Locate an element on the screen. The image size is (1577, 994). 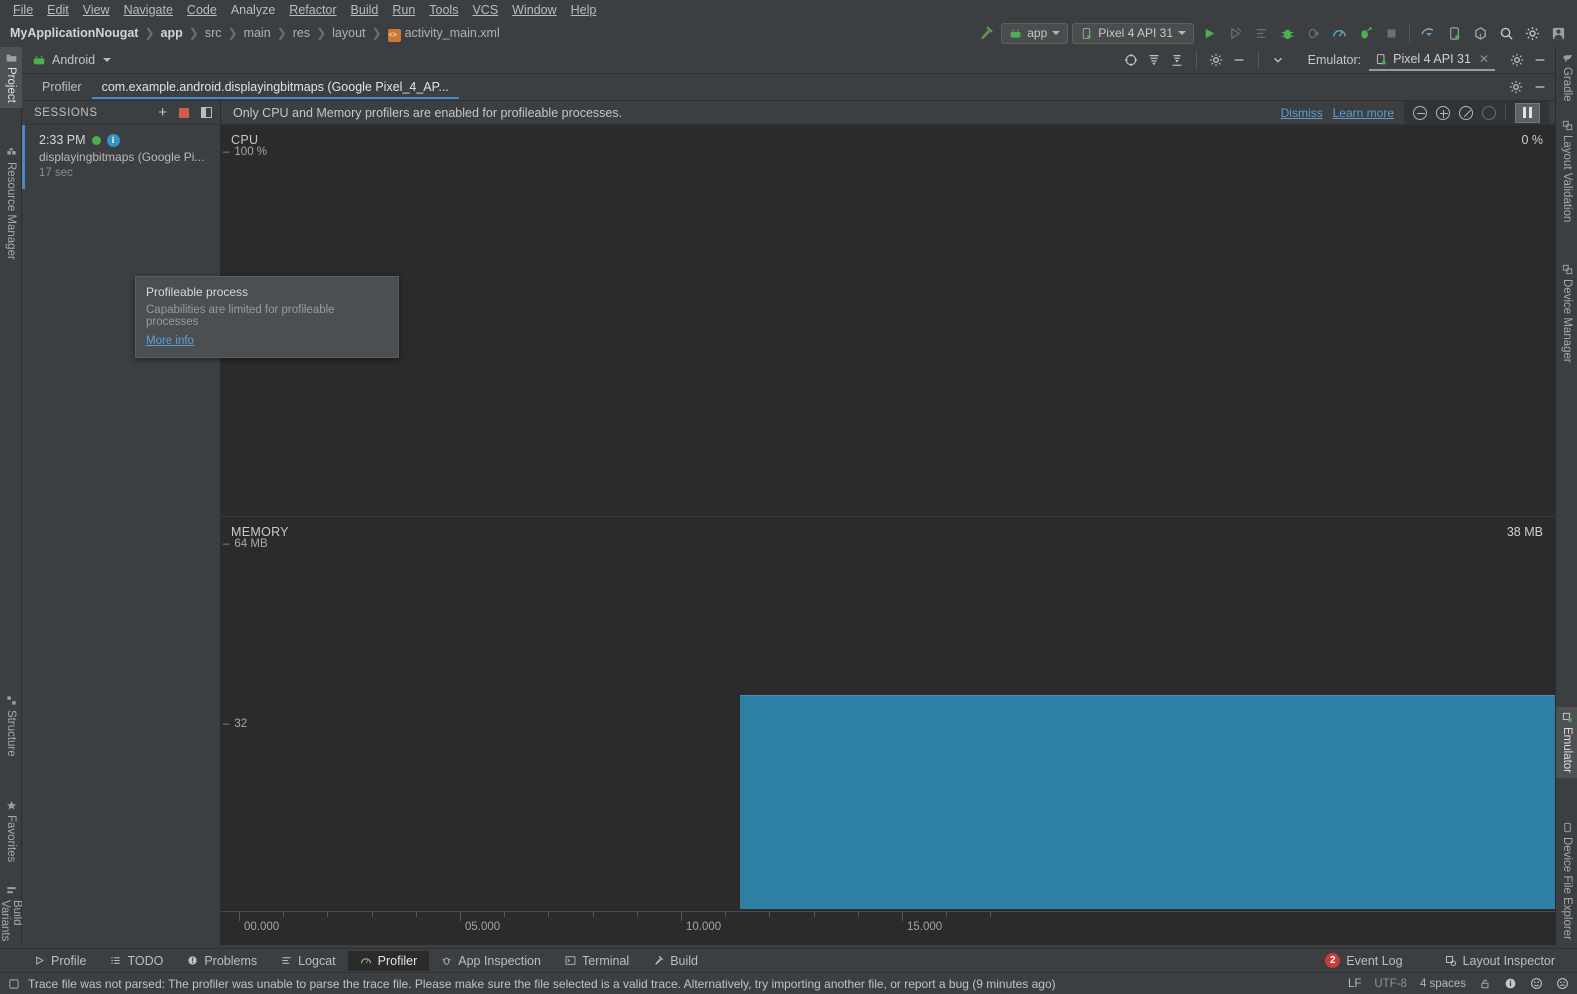
reset-zoom-icon is located at coordinates (1466, 112).